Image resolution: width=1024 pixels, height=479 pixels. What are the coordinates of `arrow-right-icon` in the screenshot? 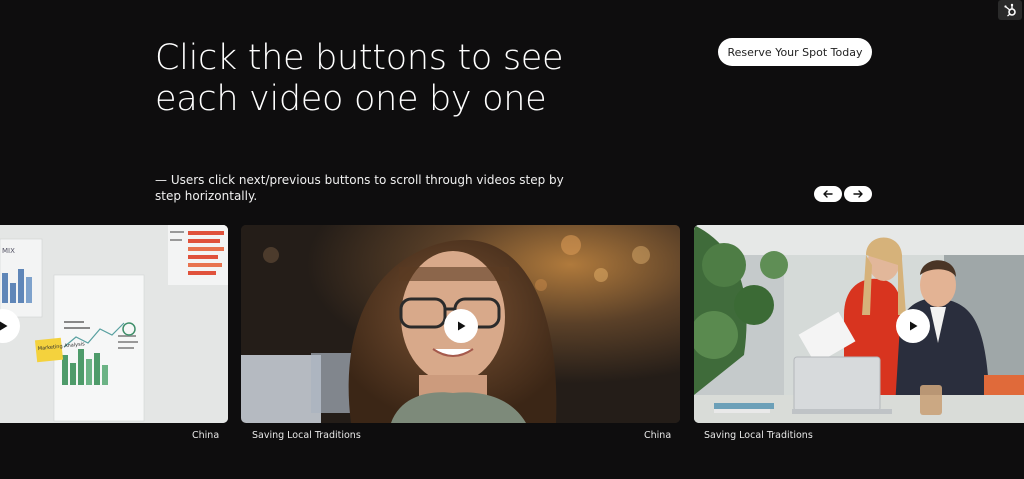 It's located at (858, 194).